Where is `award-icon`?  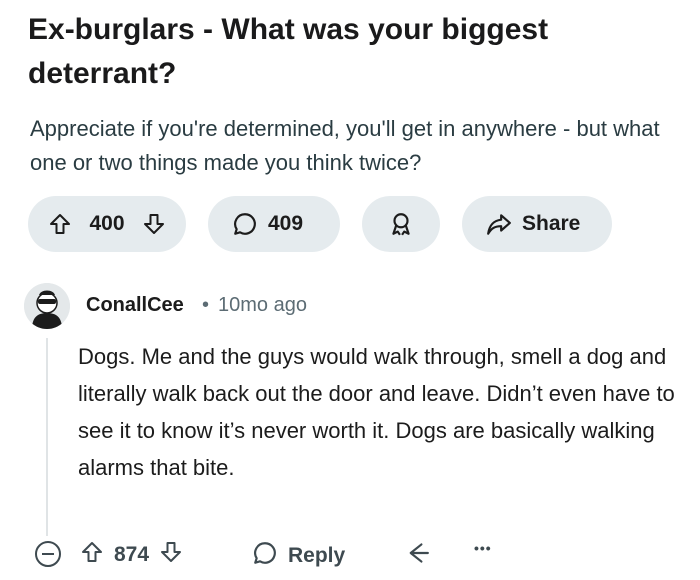 award-icon is located at coordinates (401, 224).